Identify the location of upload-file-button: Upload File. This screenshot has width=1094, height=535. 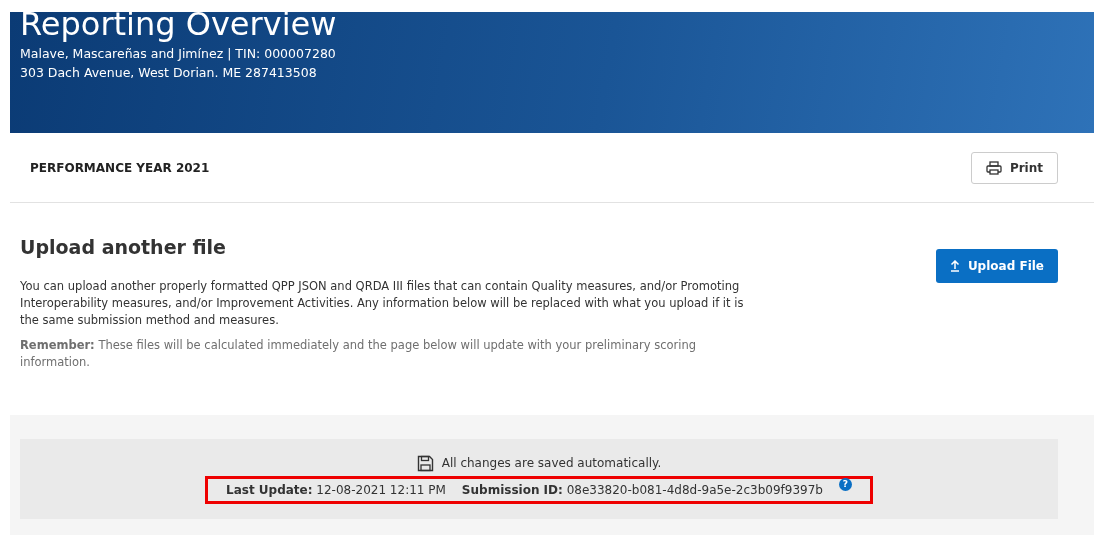
(996, 266).